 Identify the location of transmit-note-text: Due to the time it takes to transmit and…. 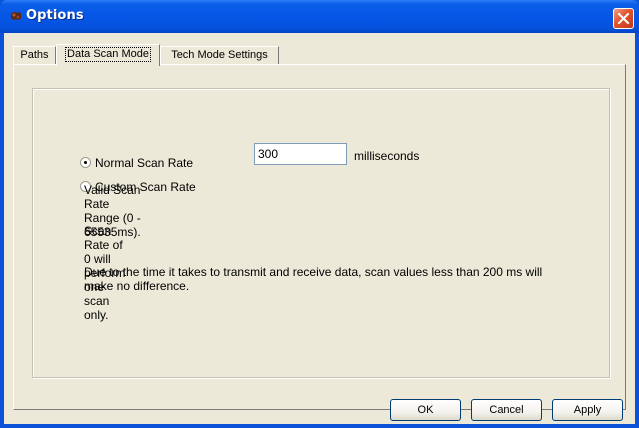
(313, 279).